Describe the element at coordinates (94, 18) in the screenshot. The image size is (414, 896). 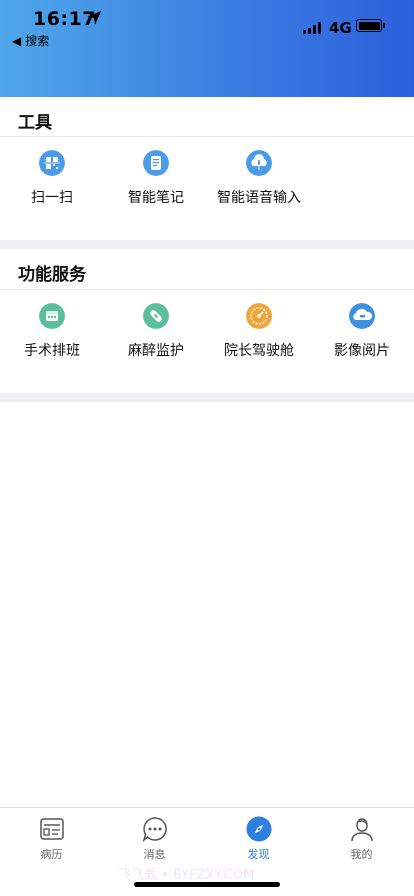
I see `location-arrow-icon` at that location.